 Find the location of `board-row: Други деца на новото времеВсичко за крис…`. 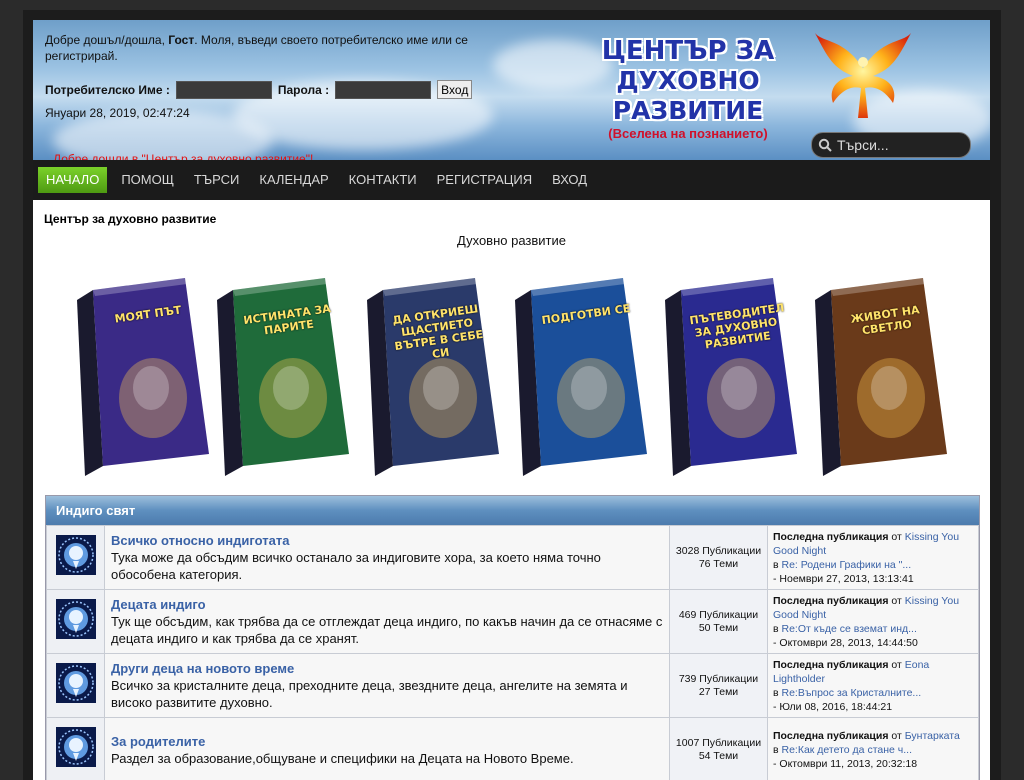

board-row: Други деца на новото времеВсичко за крис… is located at coordinates (513, 686).